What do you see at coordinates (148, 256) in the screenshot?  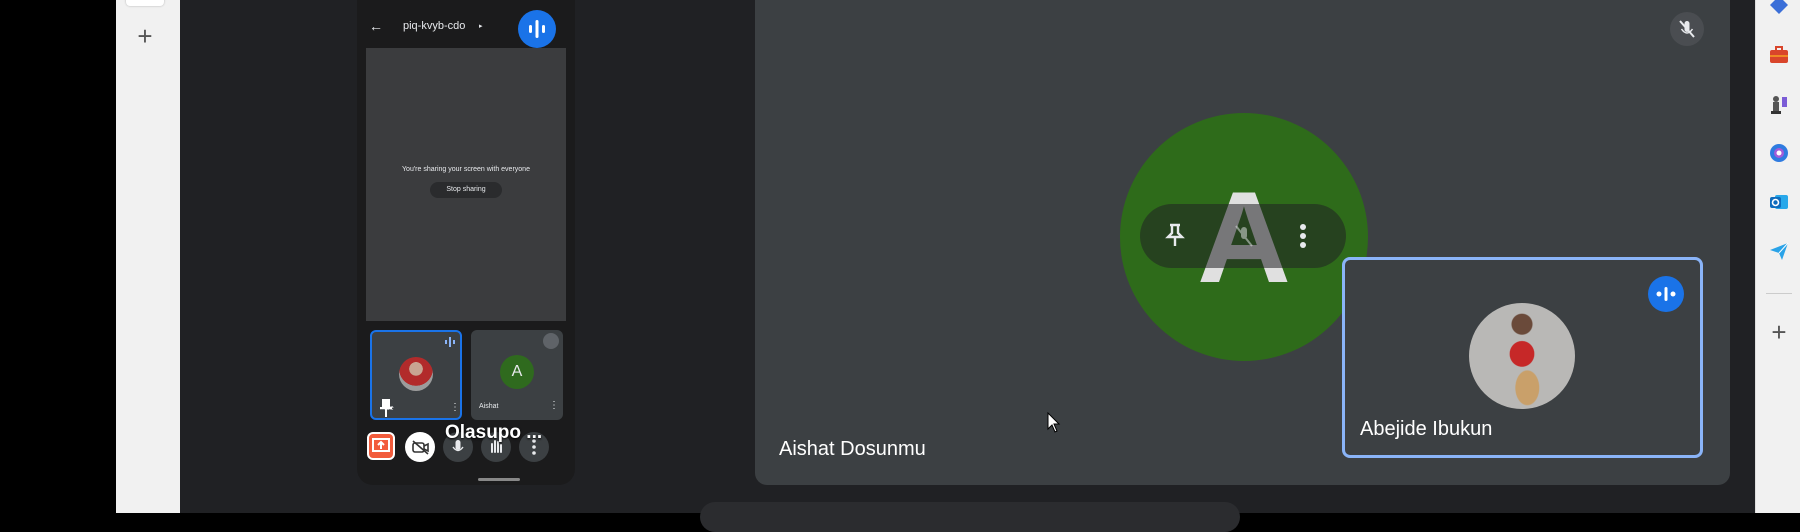 I see `browser-tab-strip` at bounding box center [148, 256].